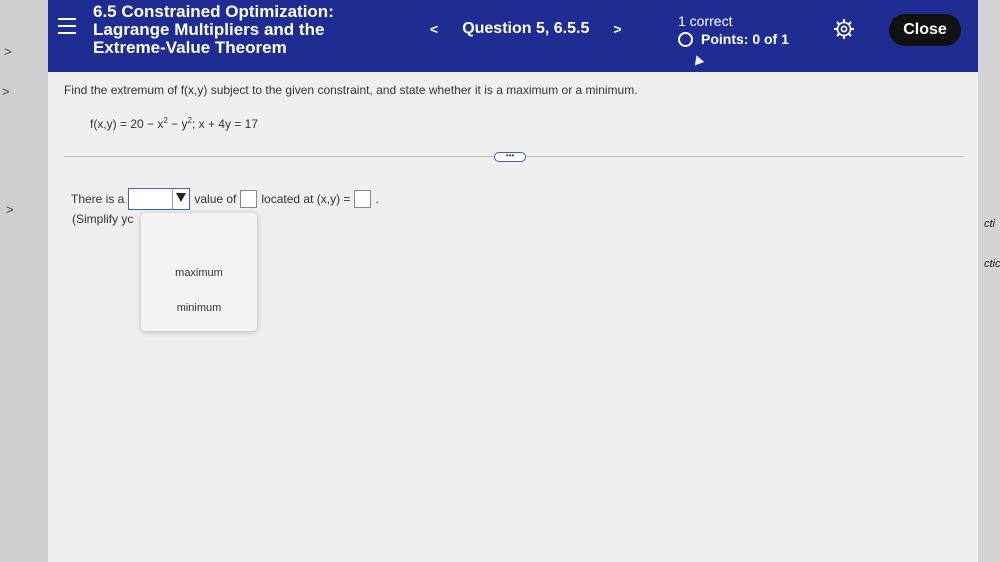 The height and width of the screenshot is (562, 1000). Describe the element at coordinates (745, 39) in the screenshot. I see `points-text: Points: 0 of 1` at that location.